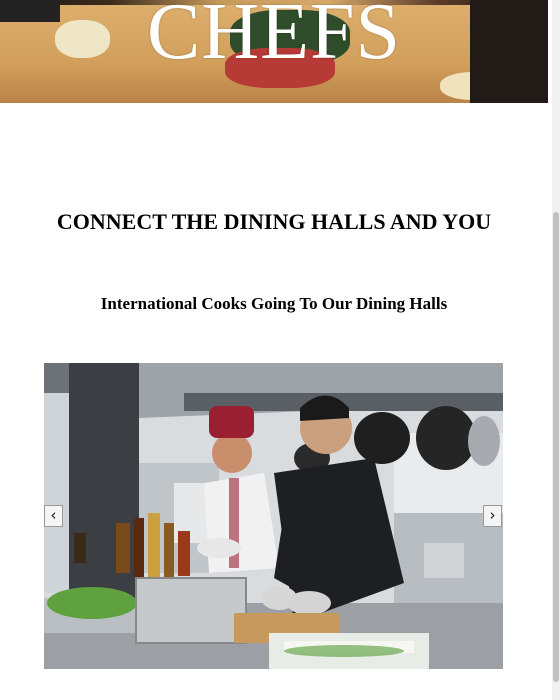  Describe the element at coordinates (556, 447) in the screenshot. I see `scrollbar-thumb` at that location.